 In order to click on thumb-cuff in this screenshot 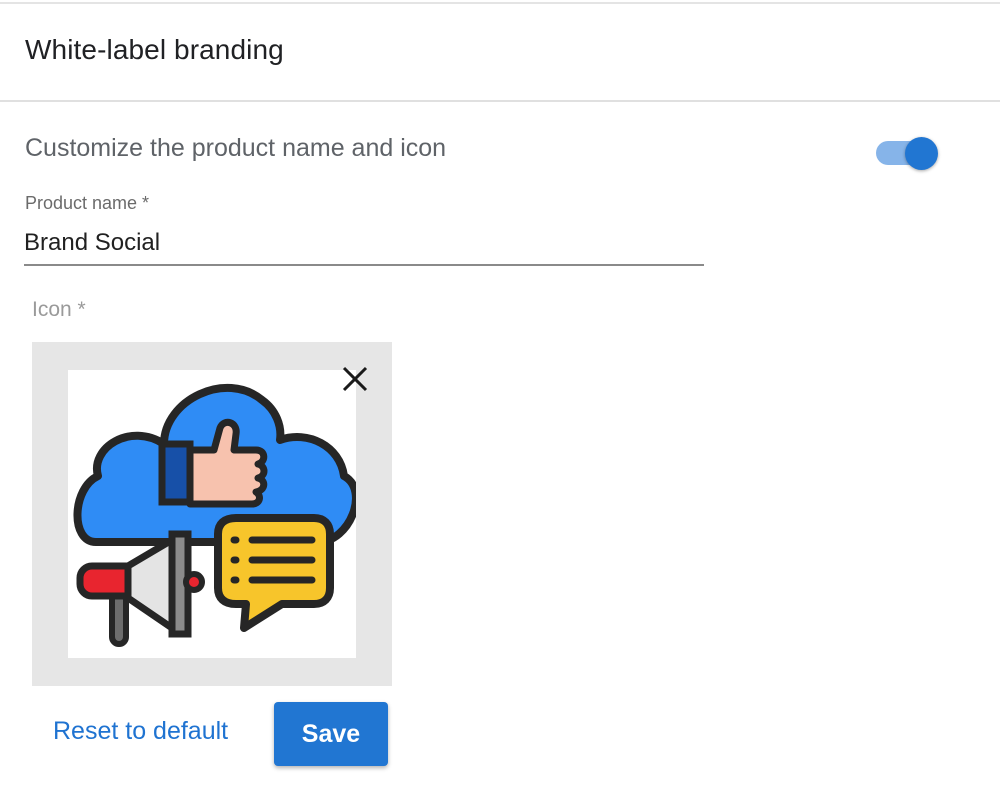, I will do `click(176, 473)`.